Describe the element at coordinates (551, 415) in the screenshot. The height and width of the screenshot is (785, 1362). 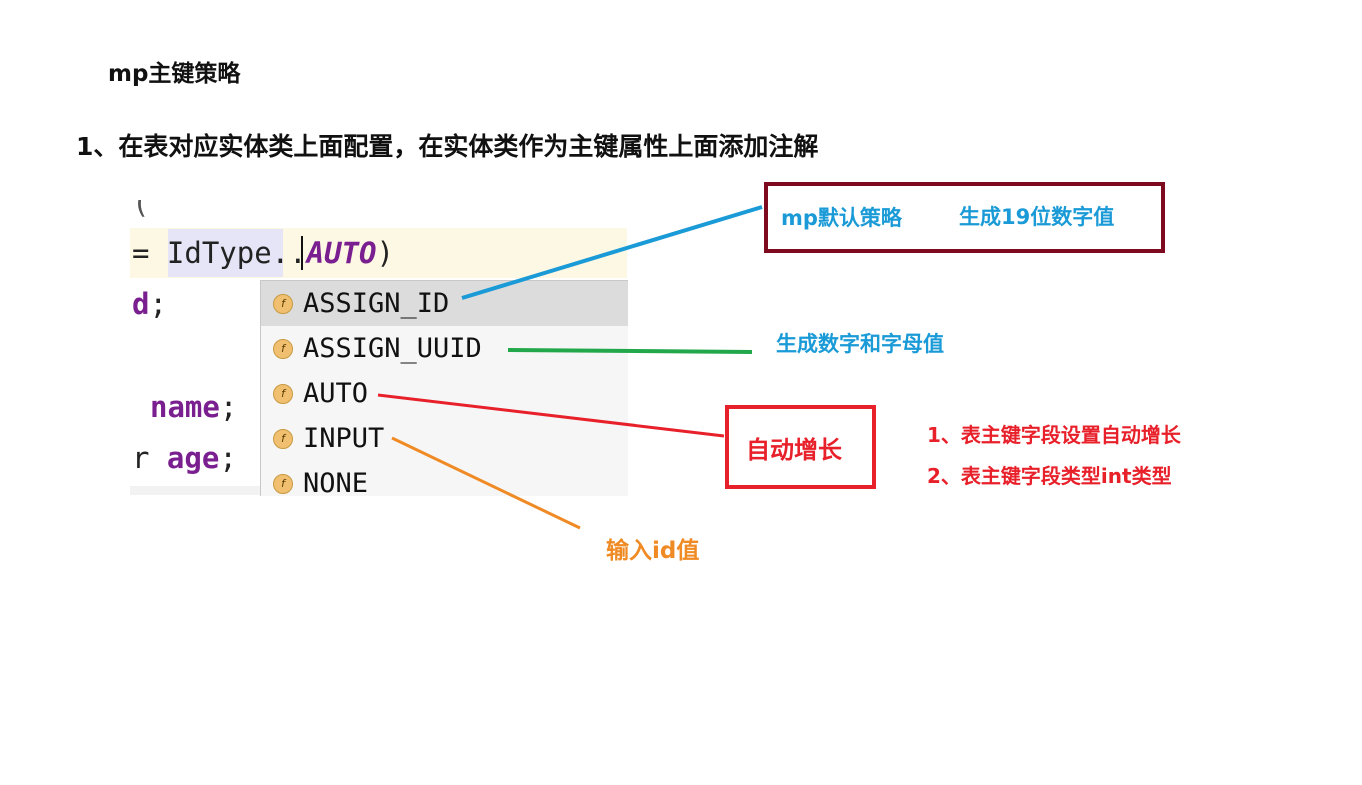
I see `red-arrow-line` at that location.